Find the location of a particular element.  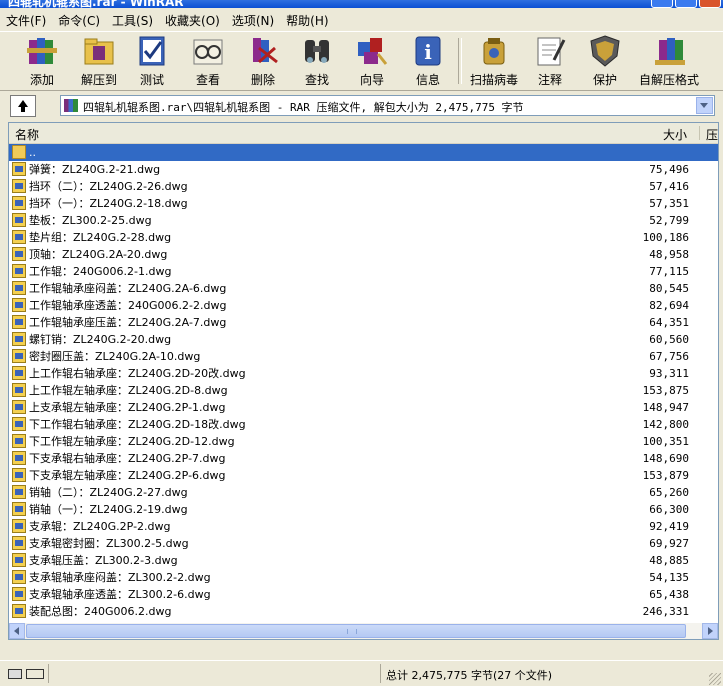

table-row: 顶轴：ZL240G.2A-20.dwg 48,958 is located at coordinates (363, 254).